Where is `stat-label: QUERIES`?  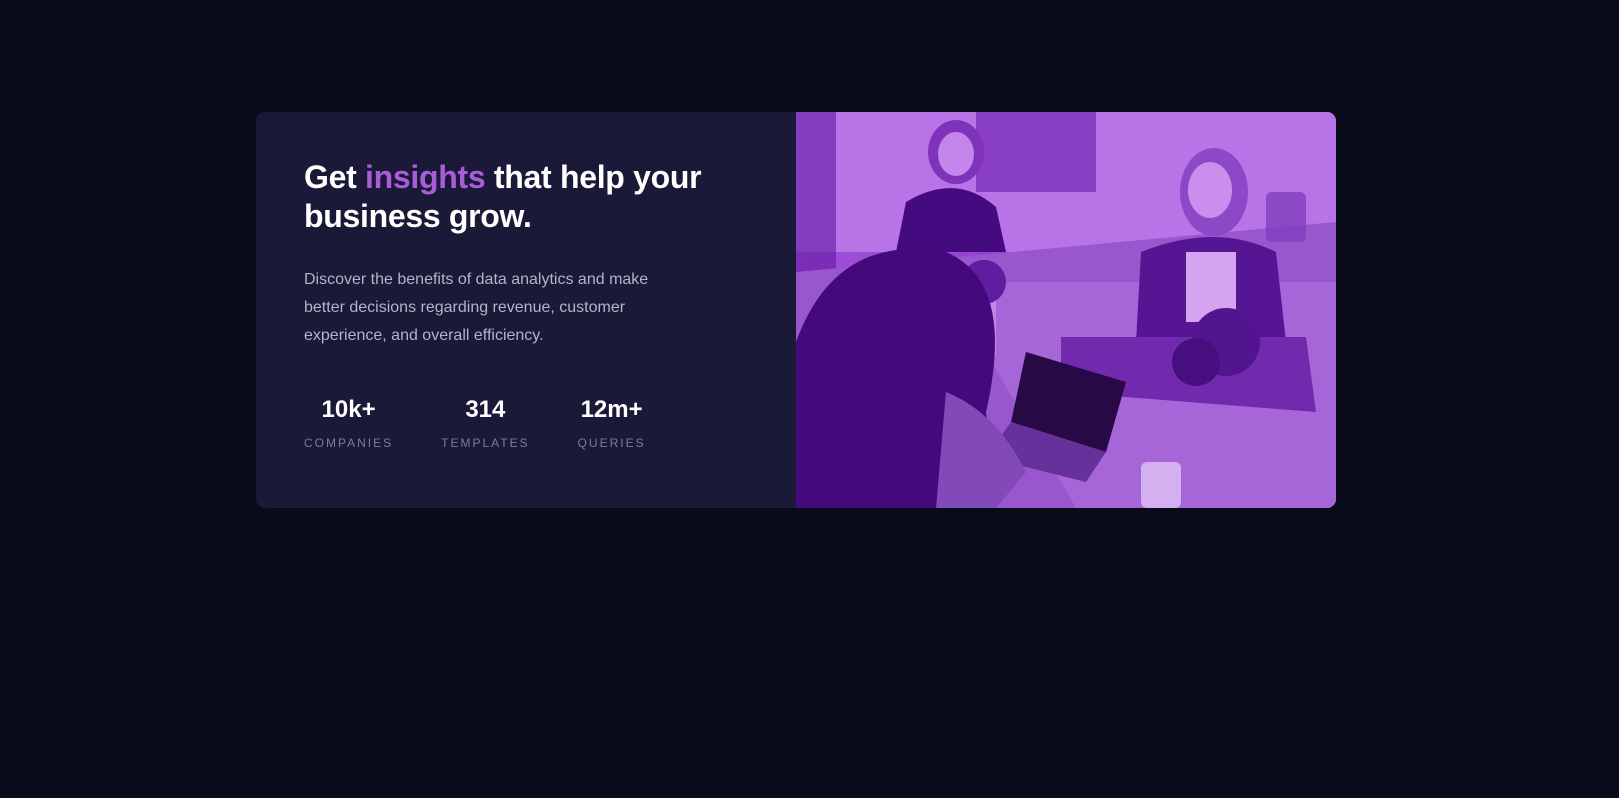
stat-label: QUERIES is located at coordinates (611, 443).